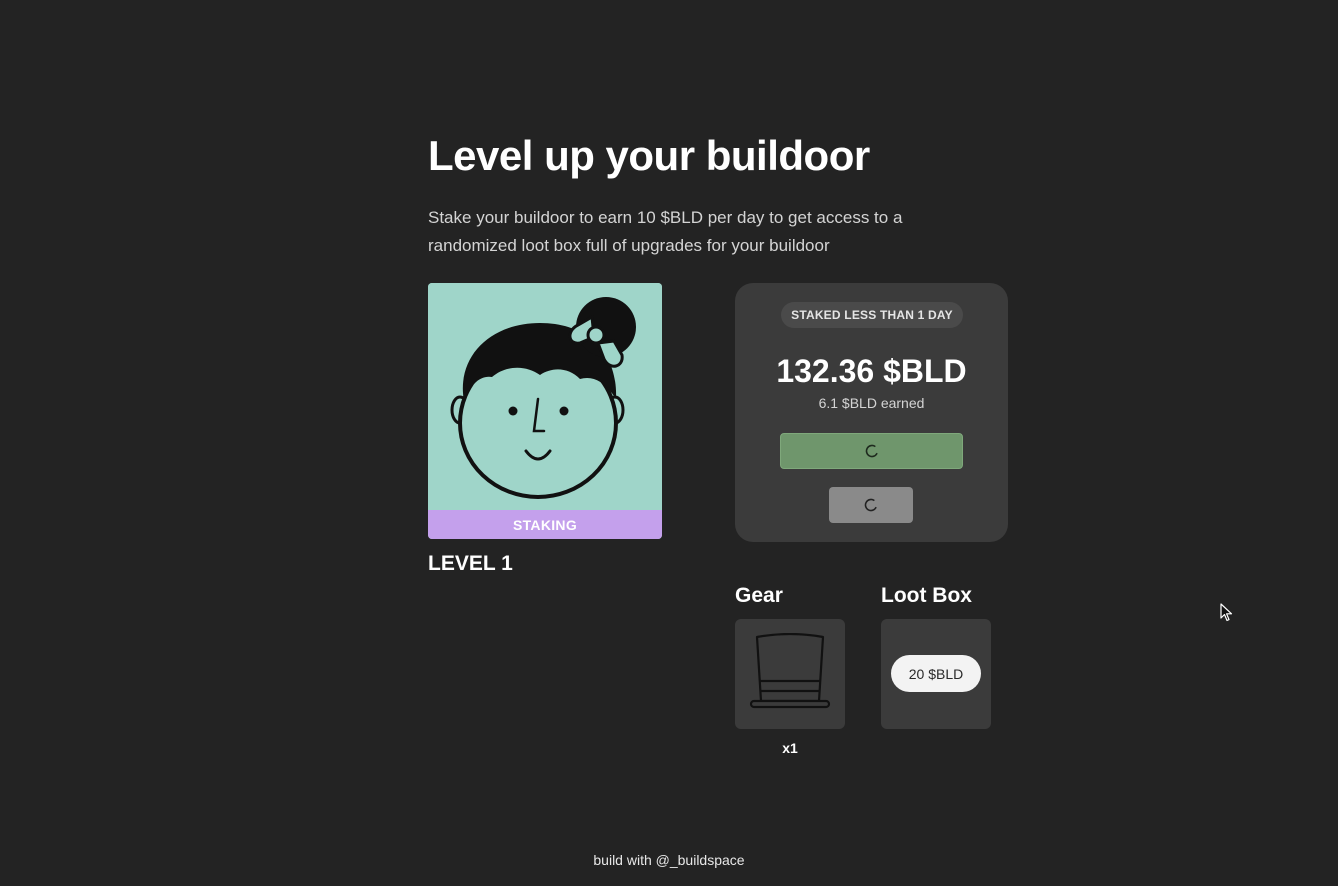  Describe the element at coordinates (669, 860) in the screenshot. I see `footer-credit: build with @_buildspace` at that location.